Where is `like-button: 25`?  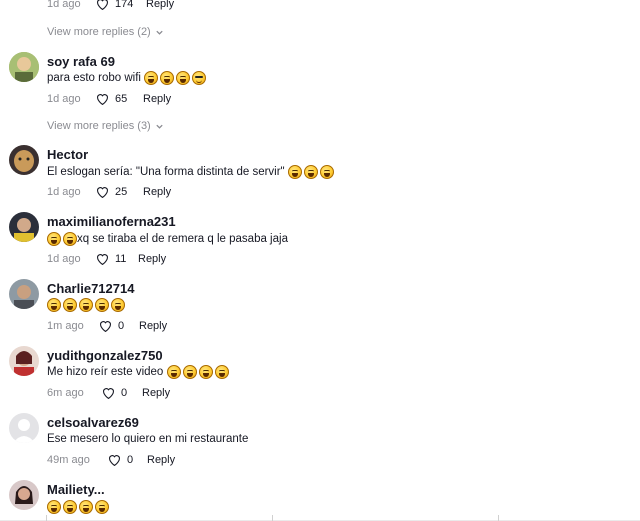
like-button: 25 is located at coordinates (111, 192).